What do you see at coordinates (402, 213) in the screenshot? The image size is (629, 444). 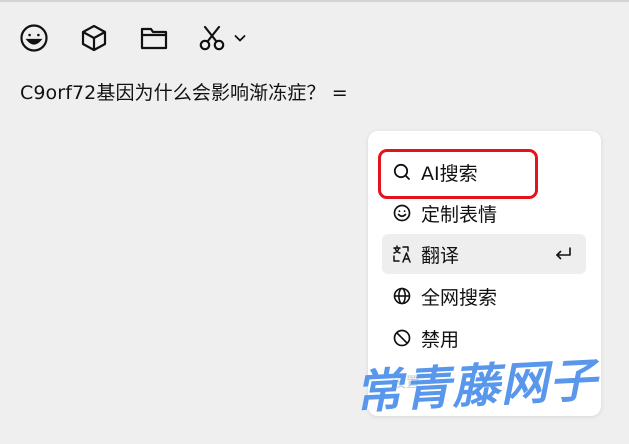 I see `smile-icon` at bounding box center [402, 213].